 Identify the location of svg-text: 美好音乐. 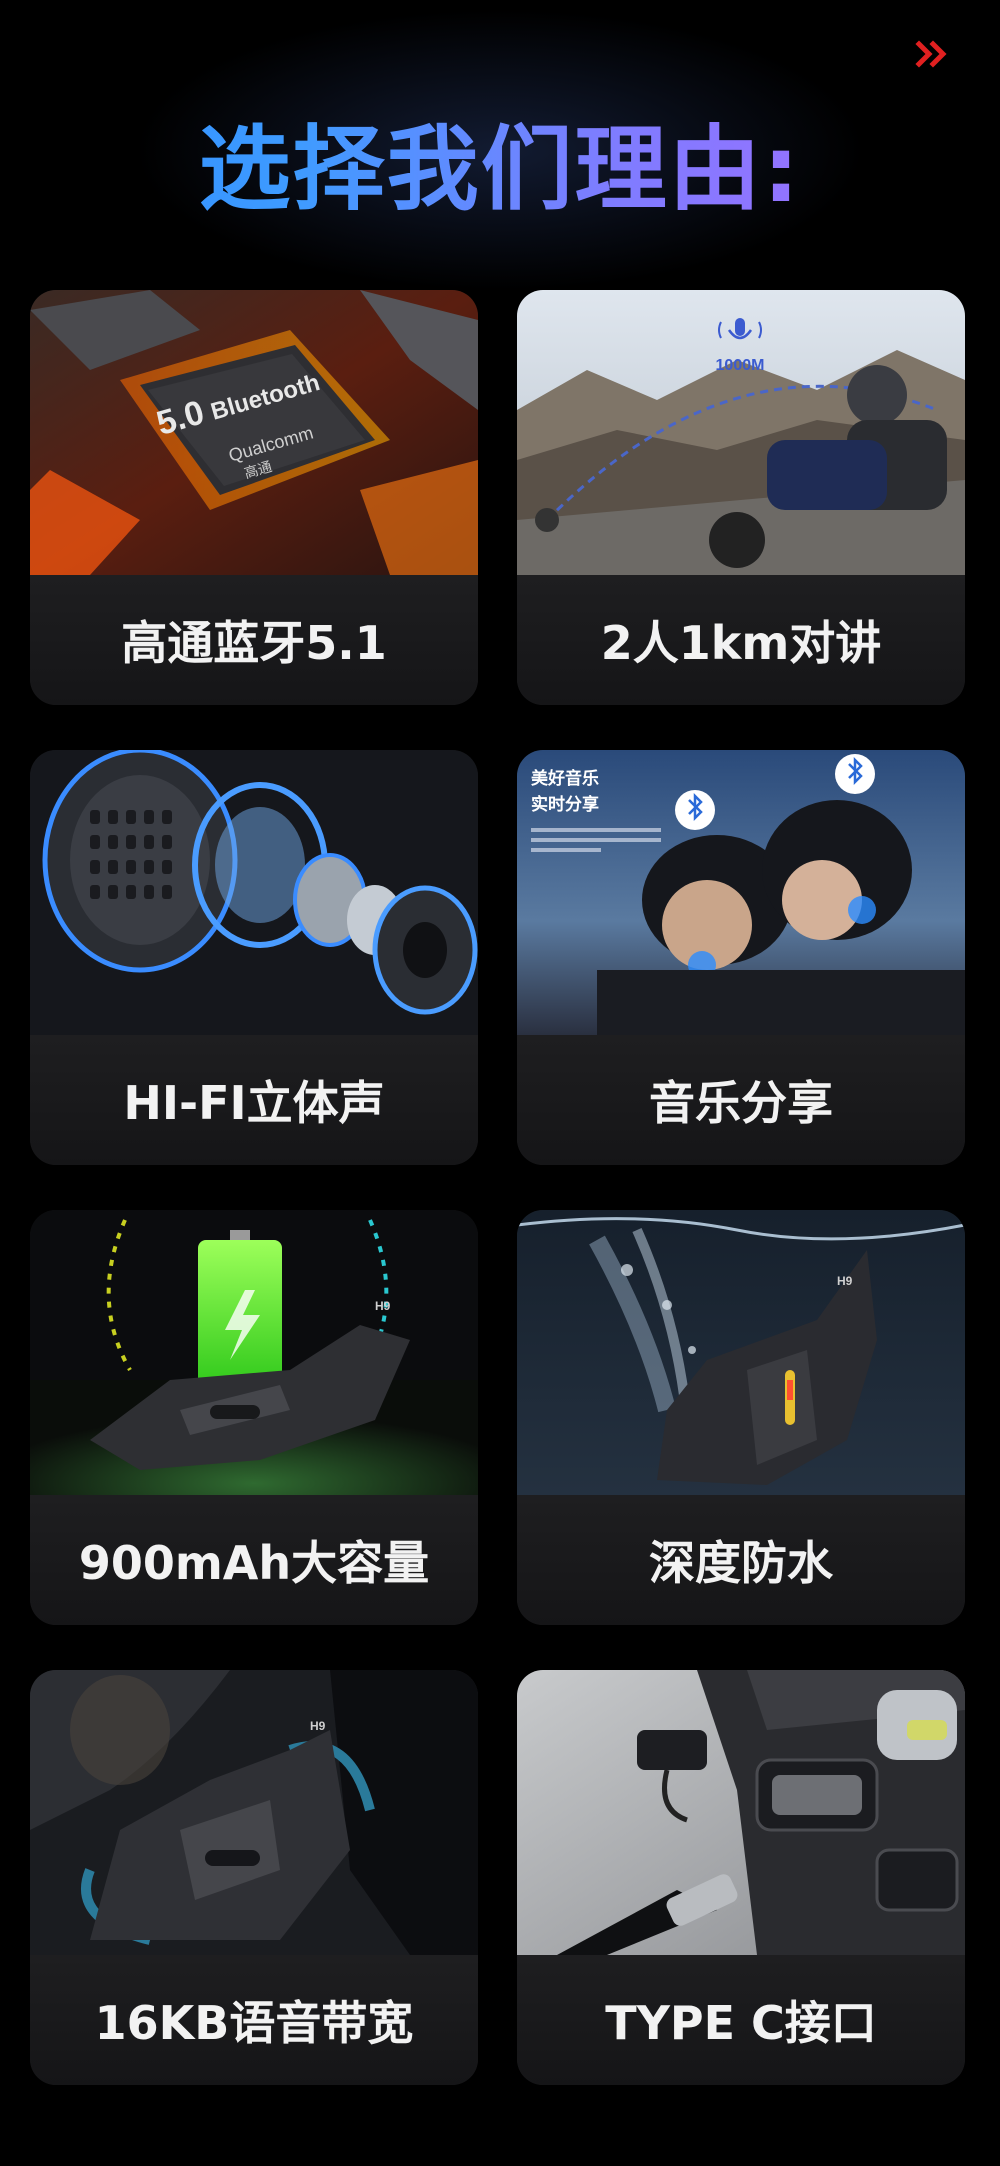
(565, 778).